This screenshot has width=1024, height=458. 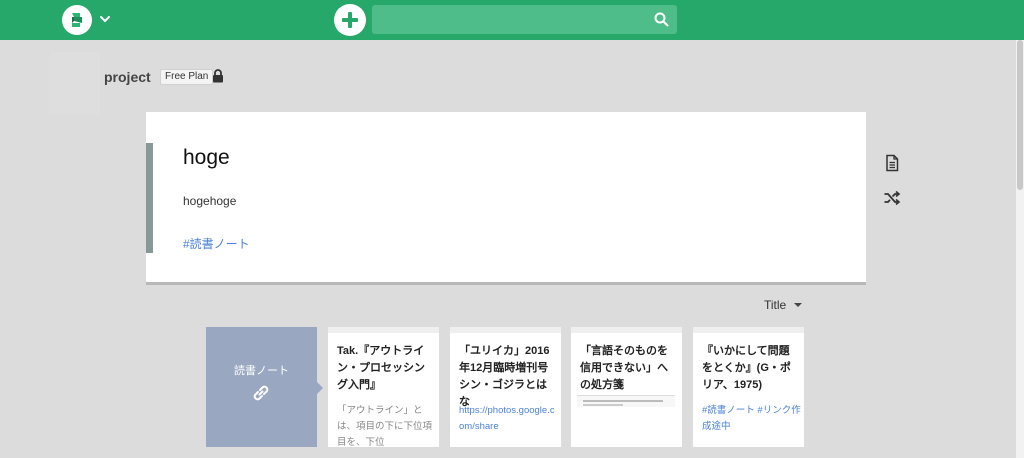 I want to click on logo-icon, so click(x=77, y=20).